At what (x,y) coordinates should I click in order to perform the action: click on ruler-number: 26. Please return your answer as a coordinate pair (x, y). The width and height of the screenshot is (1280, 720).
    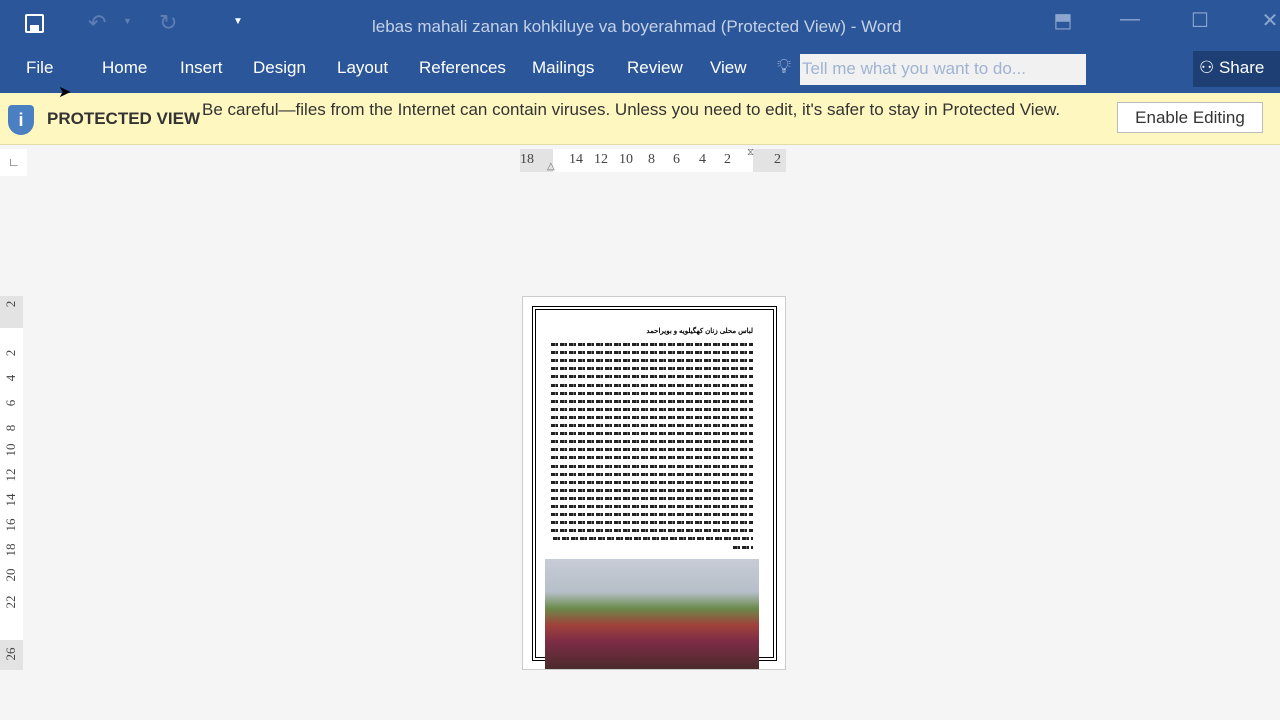
    Looking at the image, I should click on (10, 654).